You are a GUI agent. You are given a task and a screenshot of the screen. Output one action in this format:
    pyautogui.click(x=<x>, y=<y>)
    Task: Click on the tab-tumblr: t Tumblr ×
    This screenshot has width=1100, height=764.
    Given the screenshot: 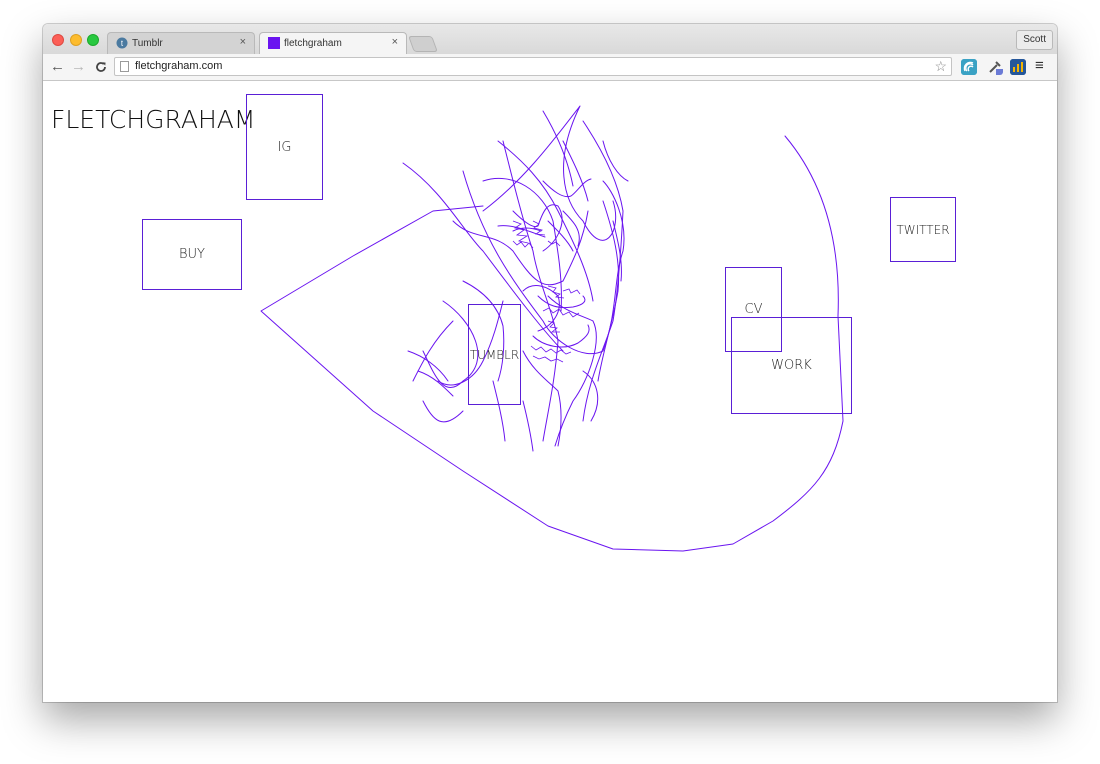 What is the action you would take?
    pyautogui.click(x=181, y=43)
    